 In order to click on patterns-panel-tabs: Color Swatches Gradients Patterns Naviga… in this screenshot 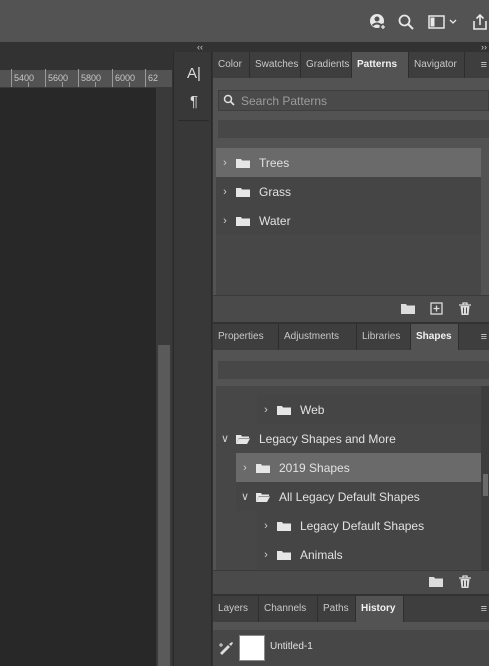, I will do `click(351, 65)`.